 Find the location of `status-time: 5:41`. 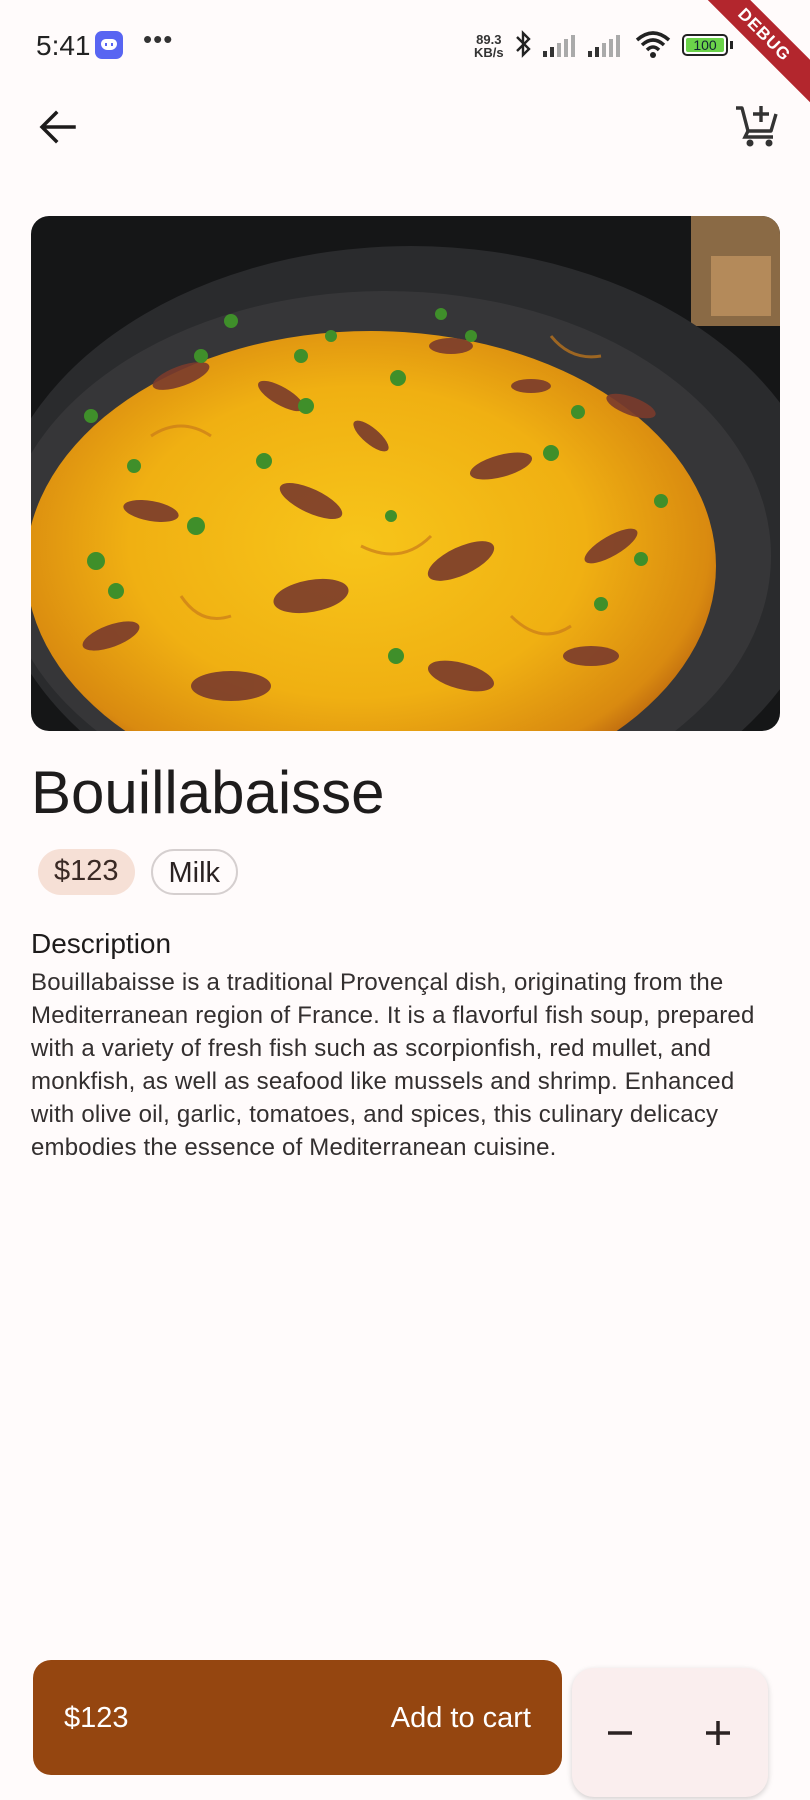

status-time: 5:41 is located at coordinates (63, 45).